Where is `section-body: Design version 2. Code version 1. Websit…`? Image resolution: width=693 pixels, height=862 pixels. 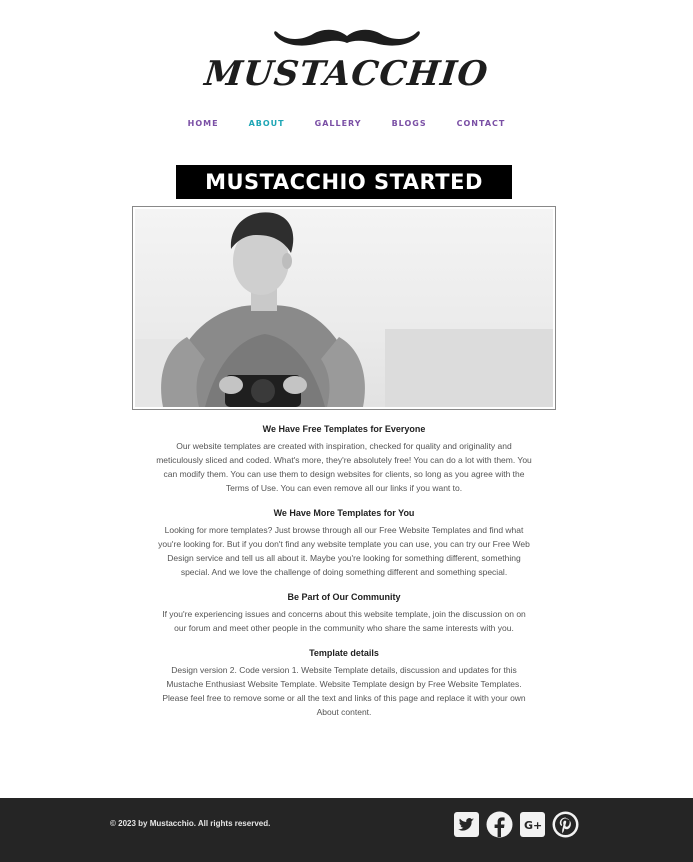 section-body: Design version 2. Code version 1. Websit… is located at coordinates (344, 691).